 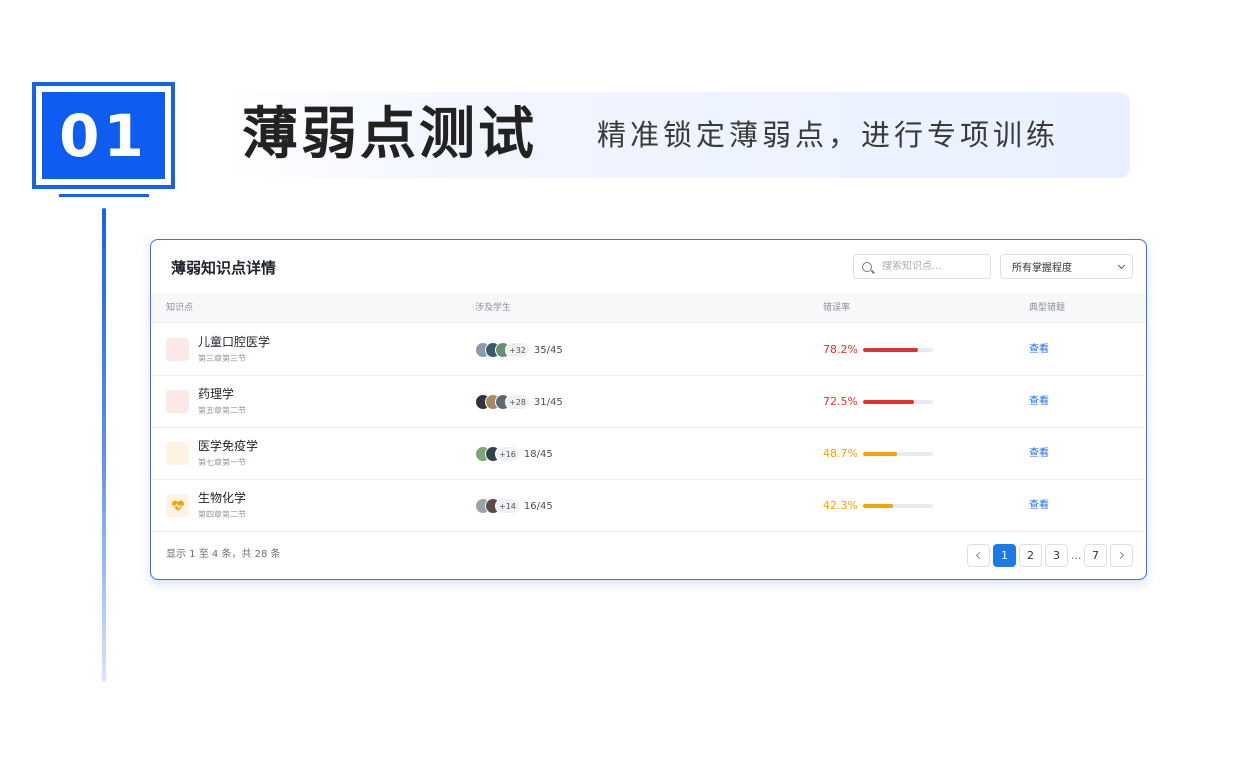 What do you see at coordinates (840, 401) in the screenshot?
I see `error-rate-value: 72.5%` at bounding box center [840, 401].